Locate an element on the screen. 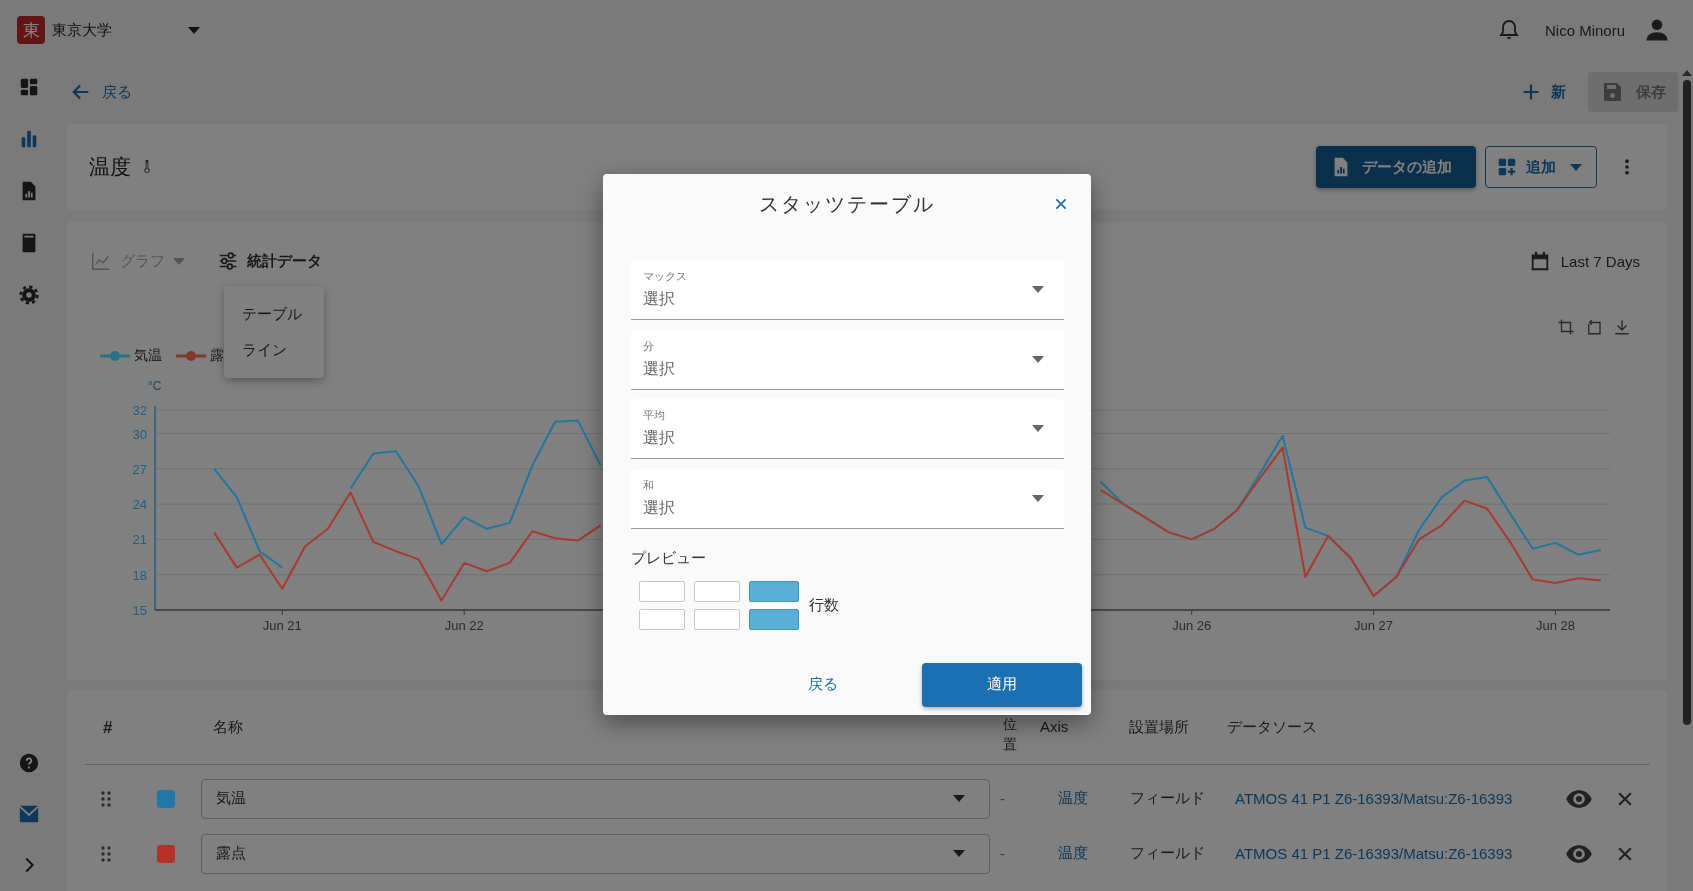 This screenshot has height=891, width=1693. row-count-label: 行数 is located at coordinates (824, 605).